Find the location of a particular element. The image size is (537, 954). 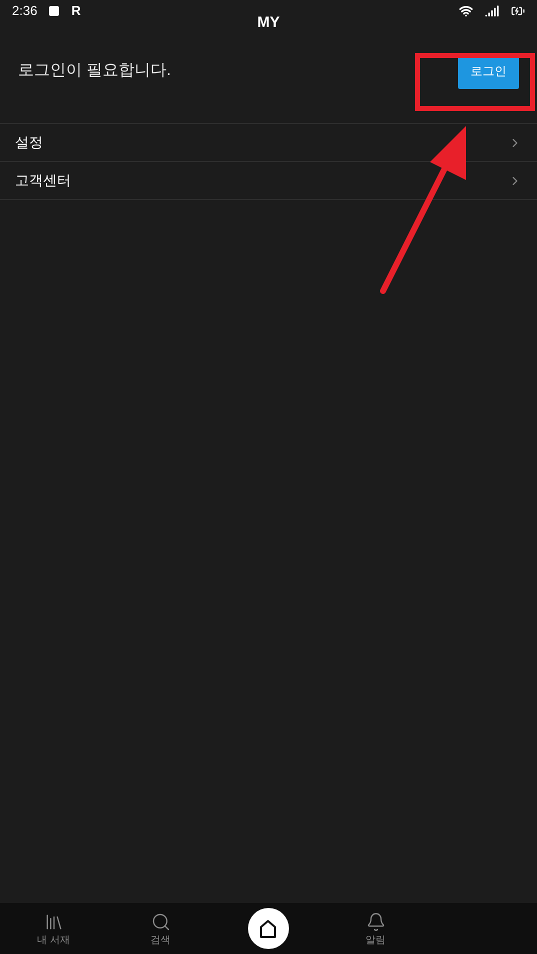

nav-tab: 검색 is located at coordinates (160, 929).